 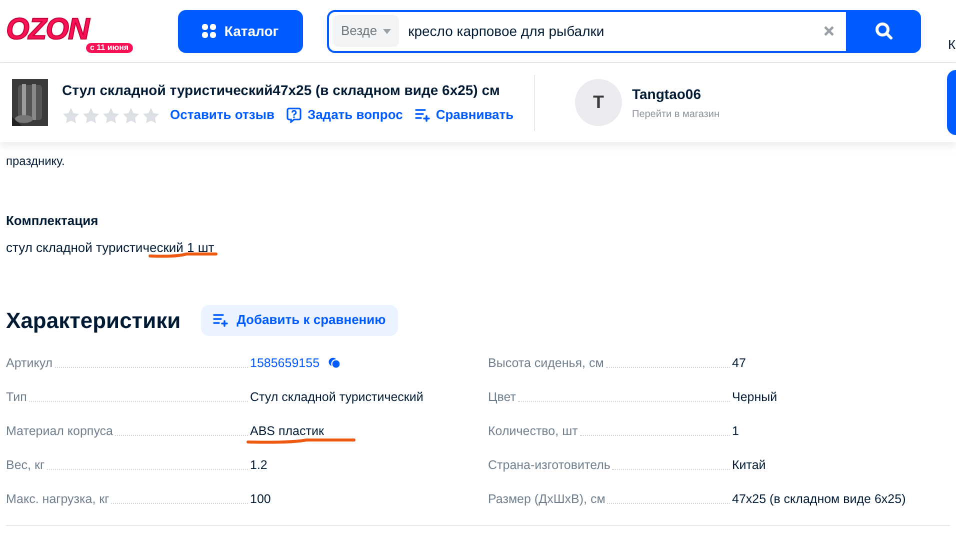 I want to click on caret-icon, so click(x=387, y=31).